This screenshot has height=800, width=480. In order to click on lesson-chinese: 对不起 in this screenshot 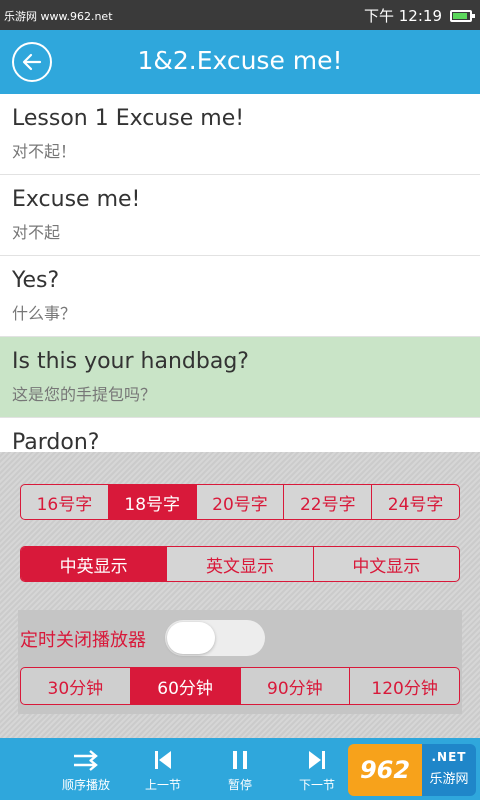, I will do `click(36, 232)`.